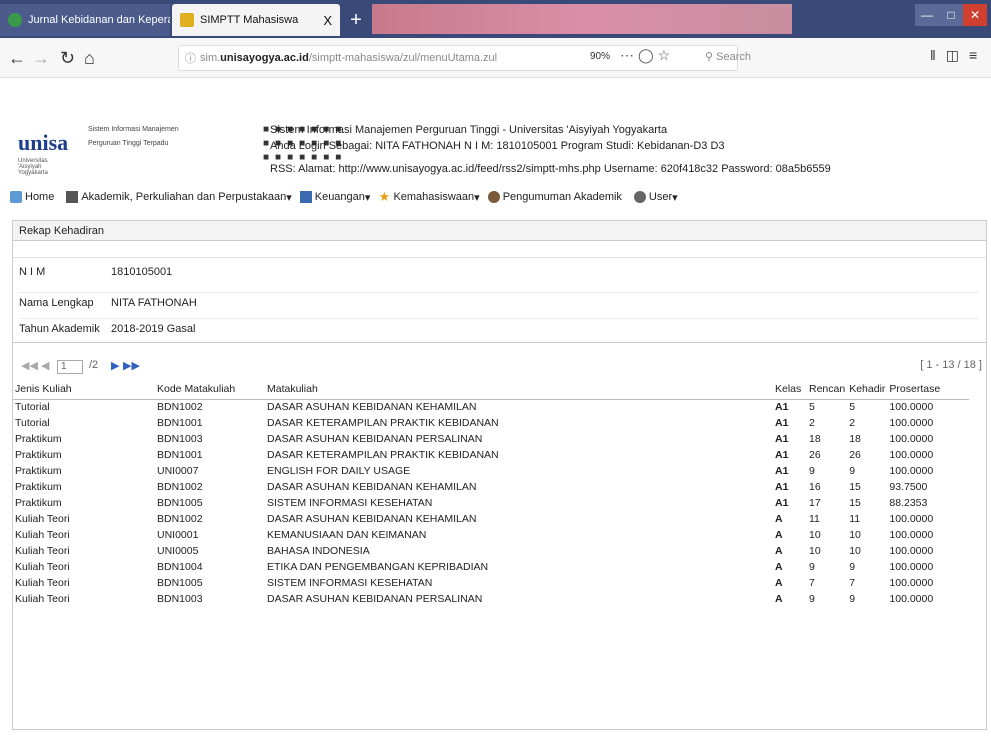 The height and width of the screenshot is (740, 991). I want to click on cell-kehadiran: 7, so click(852, 583).